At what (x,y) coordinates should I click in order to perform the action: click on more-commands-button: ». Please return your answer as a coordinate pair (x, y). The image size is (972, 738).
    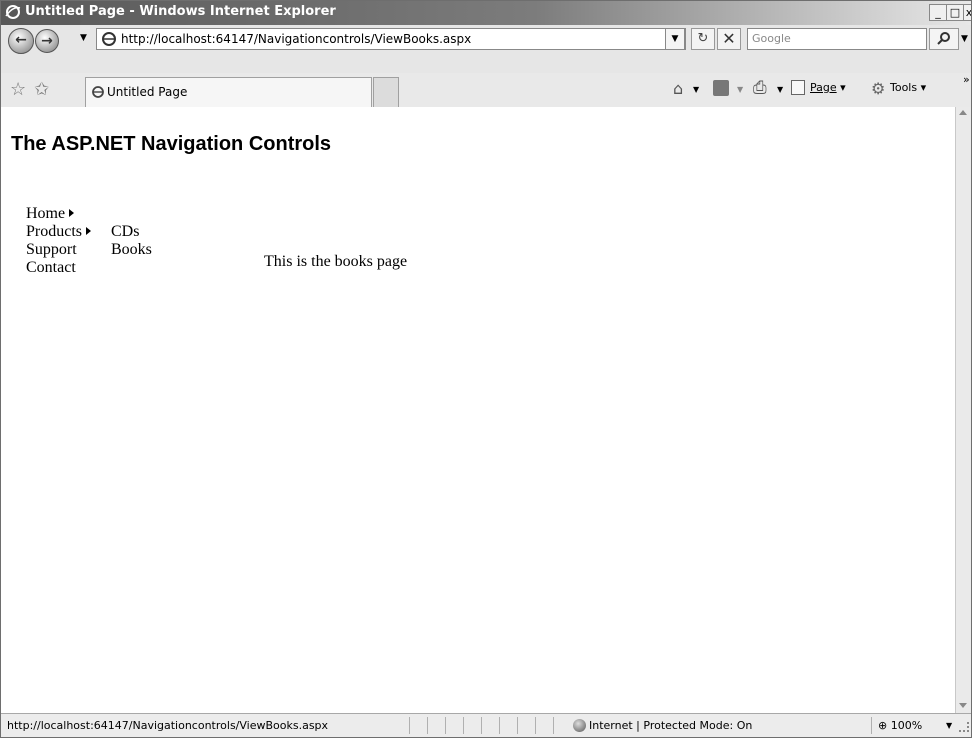
    Looking at the image, I should click on (966, 79).